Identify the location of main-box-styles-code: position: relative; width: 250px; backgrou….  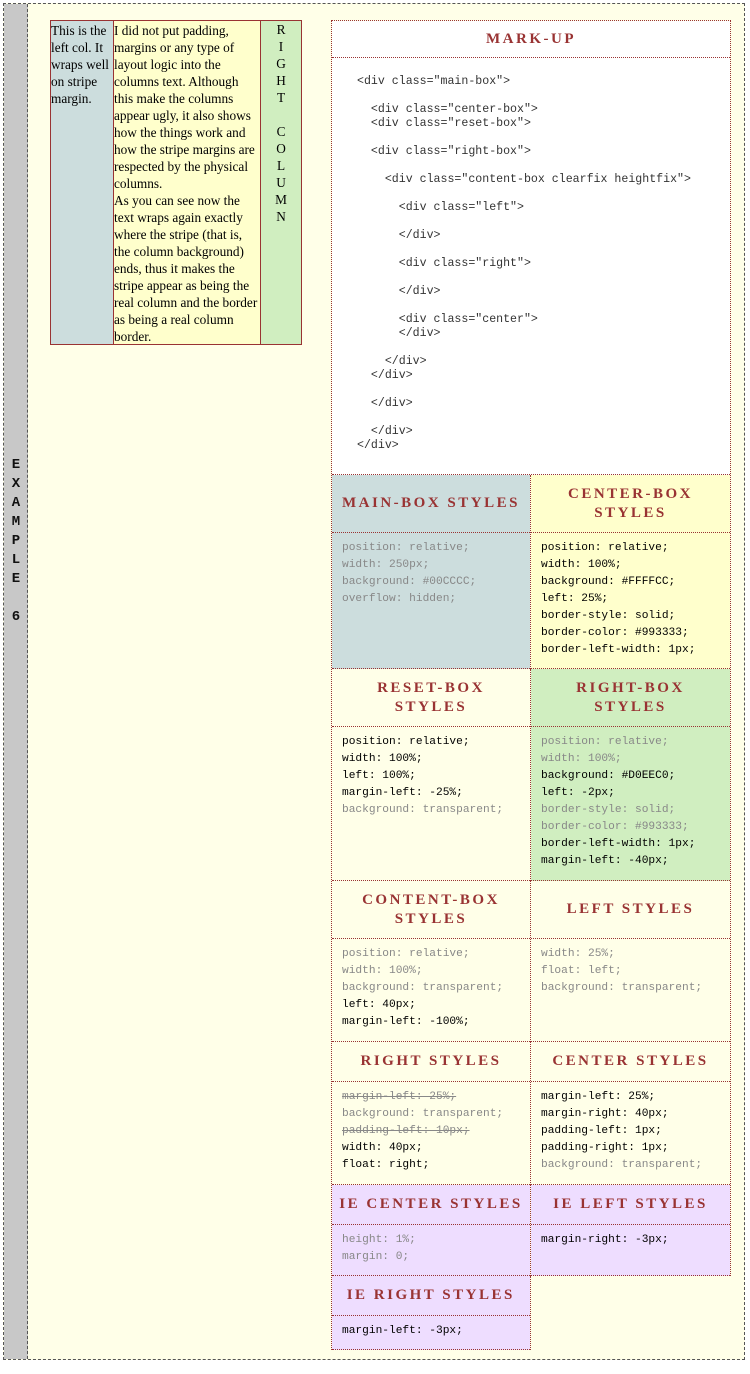
(431, 601).